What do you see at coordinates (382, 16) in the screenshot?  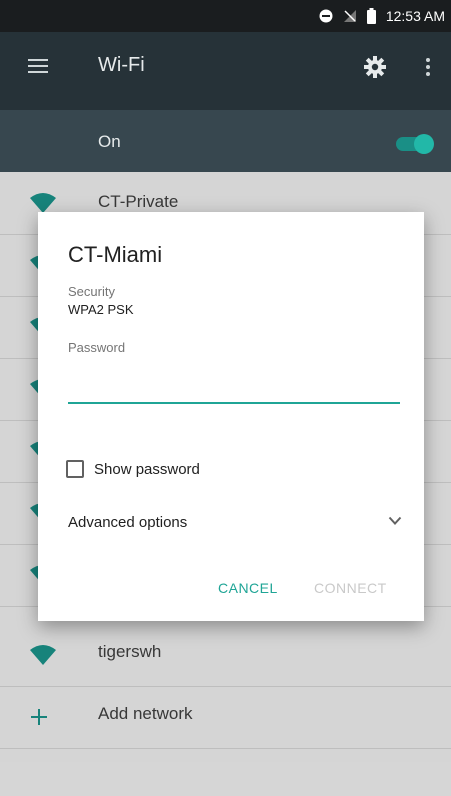 I see `status-icons: 12:53 AM` at bounding box center [382, 16].